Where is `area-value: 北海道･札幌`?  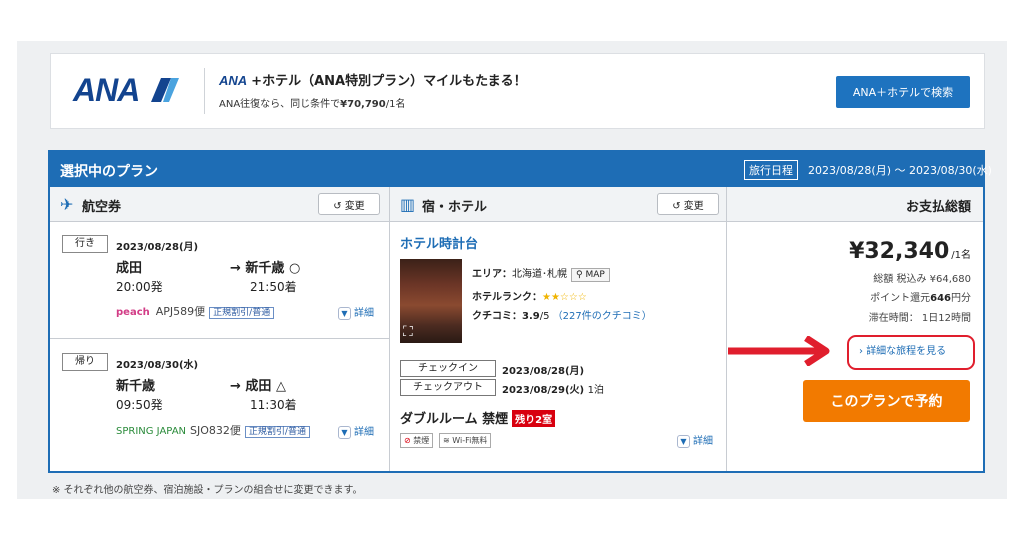
area-value: 北海道･札幌 is located at coordinates (539, 274).